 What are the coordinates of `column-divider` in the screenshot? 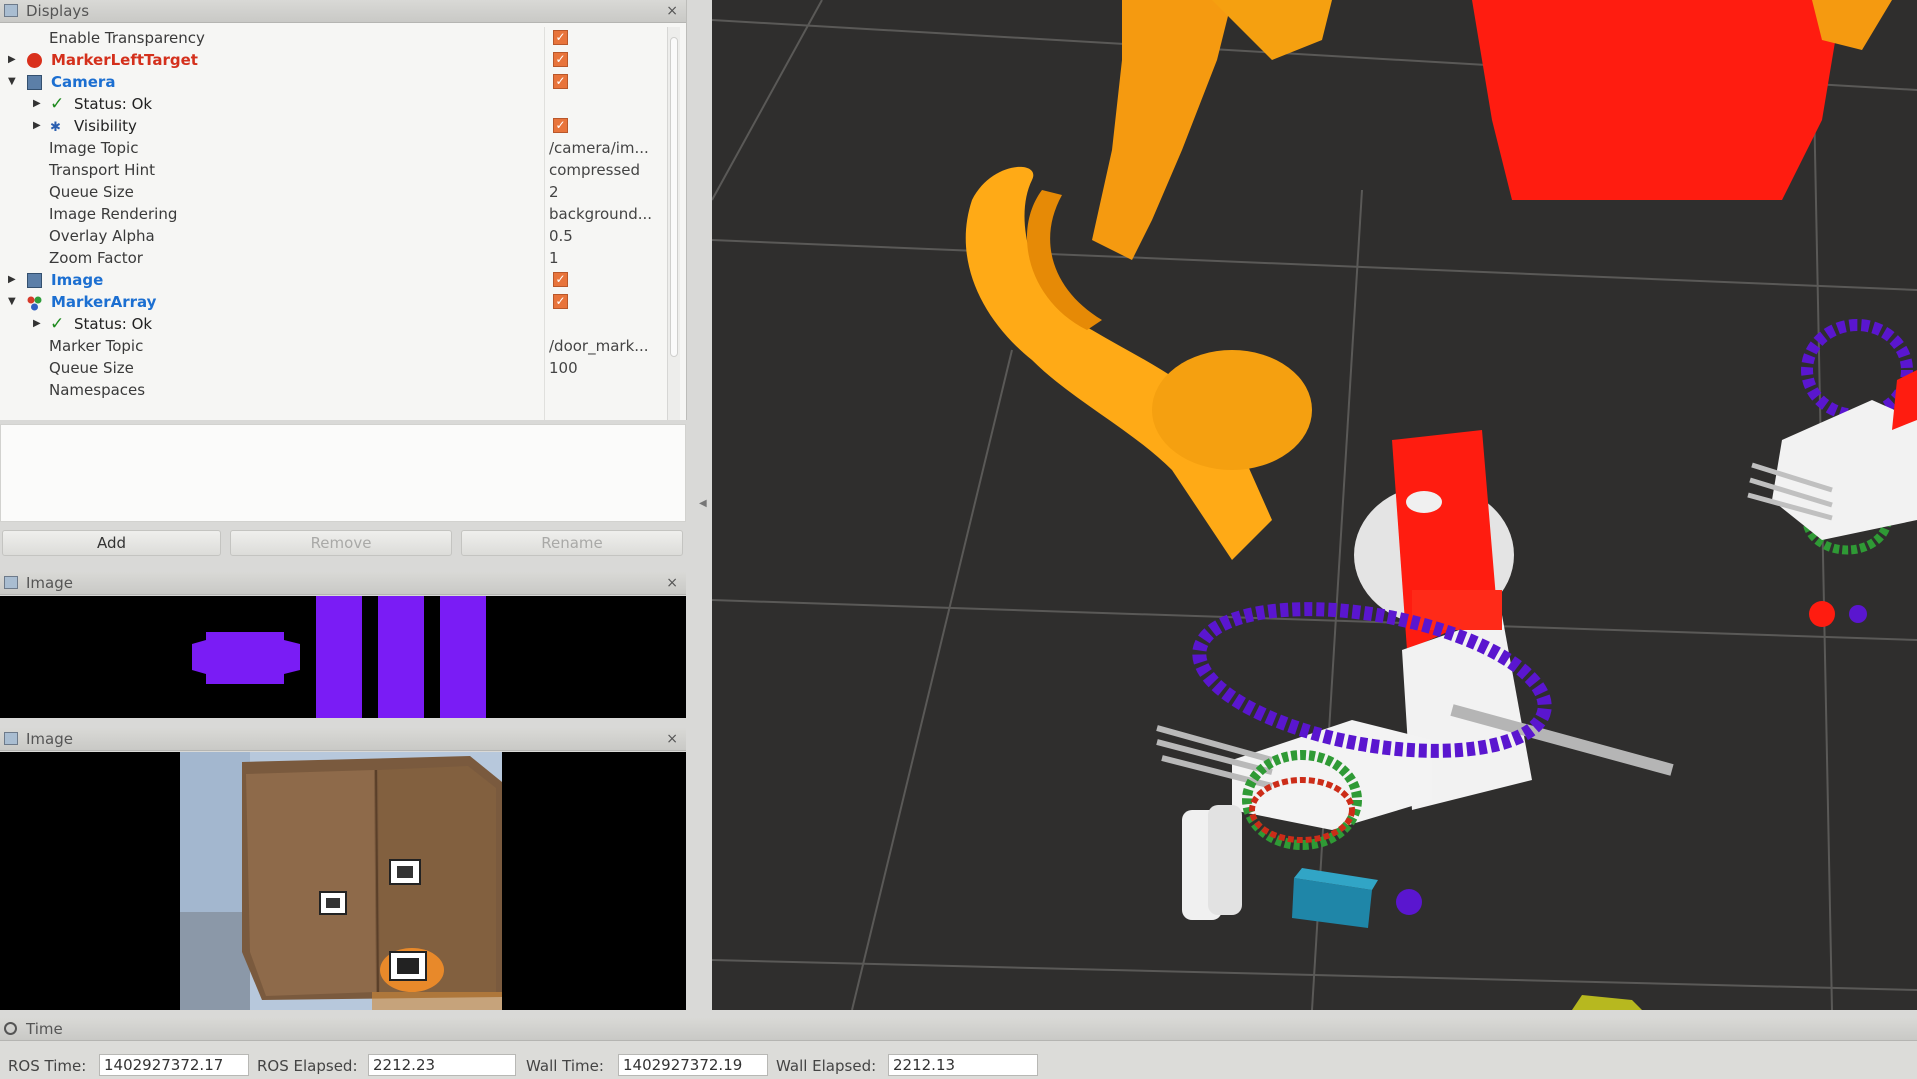 It's located at (544, 223).